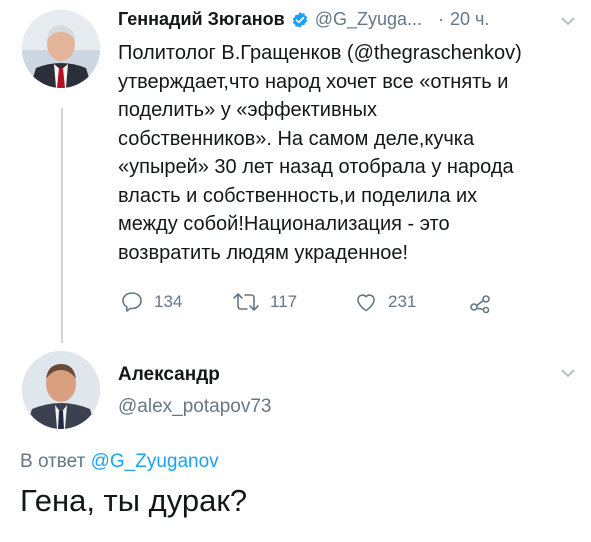 This screenshot has height=542, width=591. What do you see at coordinates (385, 302) in the screenshot?
I see `like-action: 231` at bounding box center [385, 302].